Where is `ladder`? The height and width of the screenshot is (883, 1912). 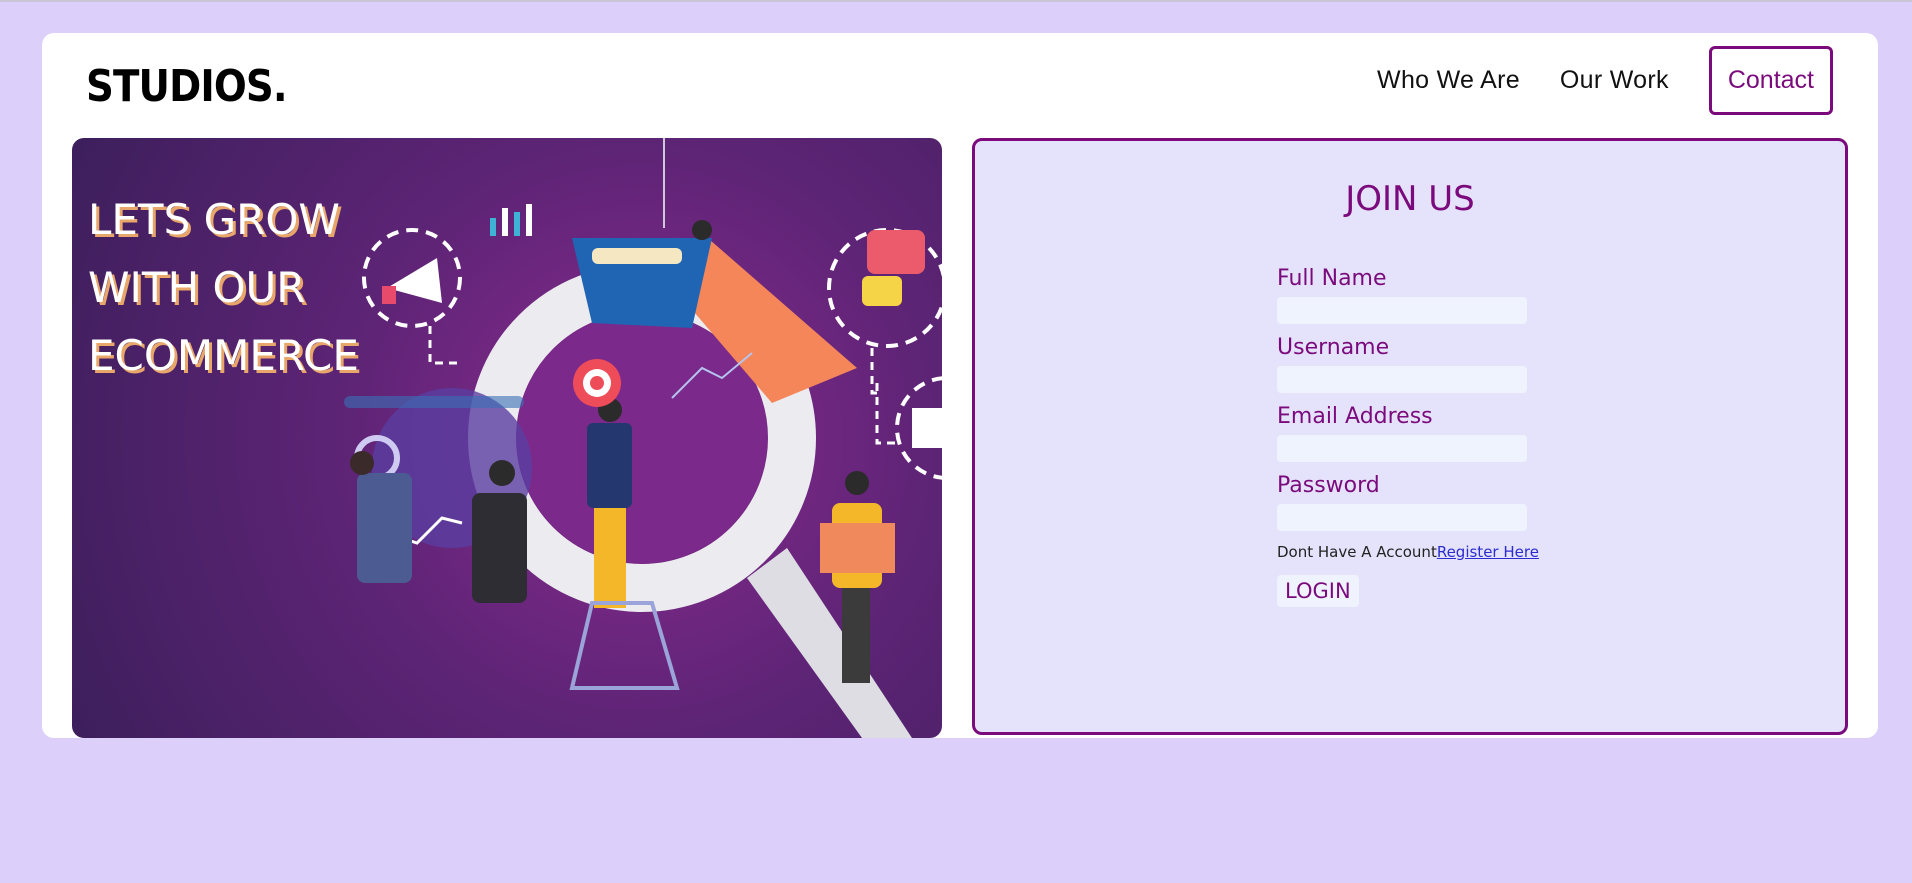 ladder is located at coordinates (624, 645).